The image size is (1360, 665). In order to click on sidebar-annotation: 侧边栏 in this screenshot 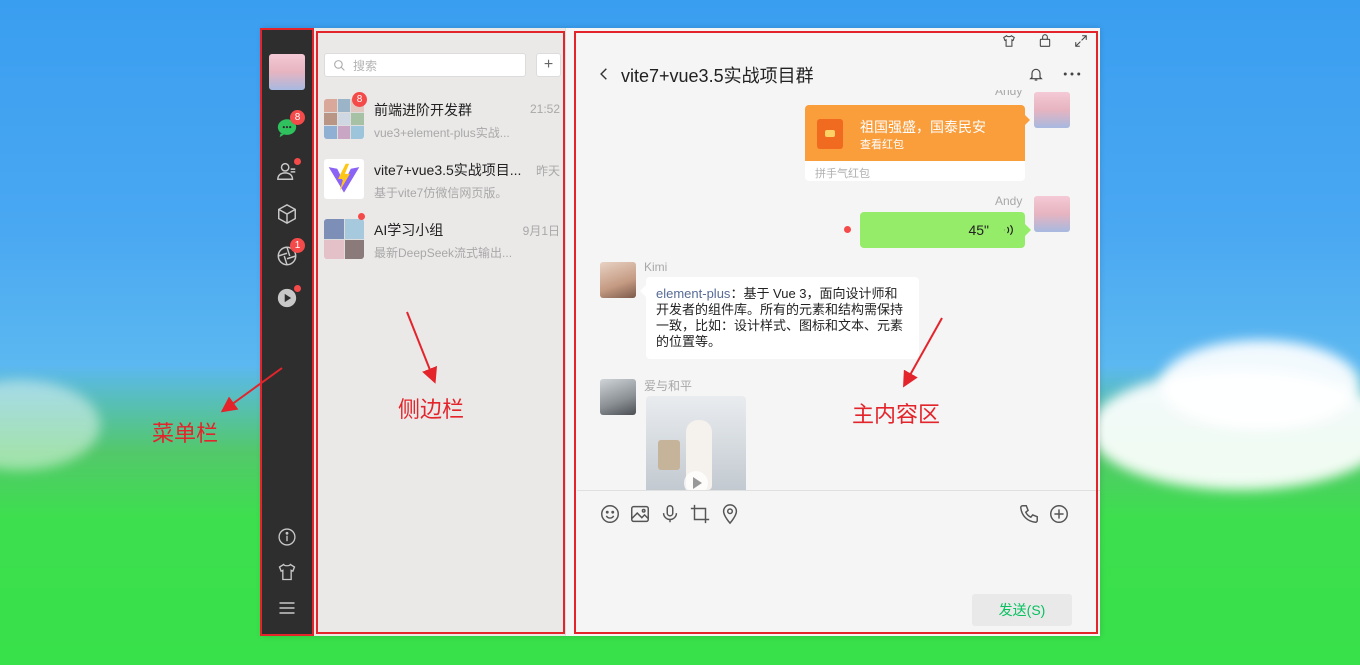, I will do `click(431, 410)`.